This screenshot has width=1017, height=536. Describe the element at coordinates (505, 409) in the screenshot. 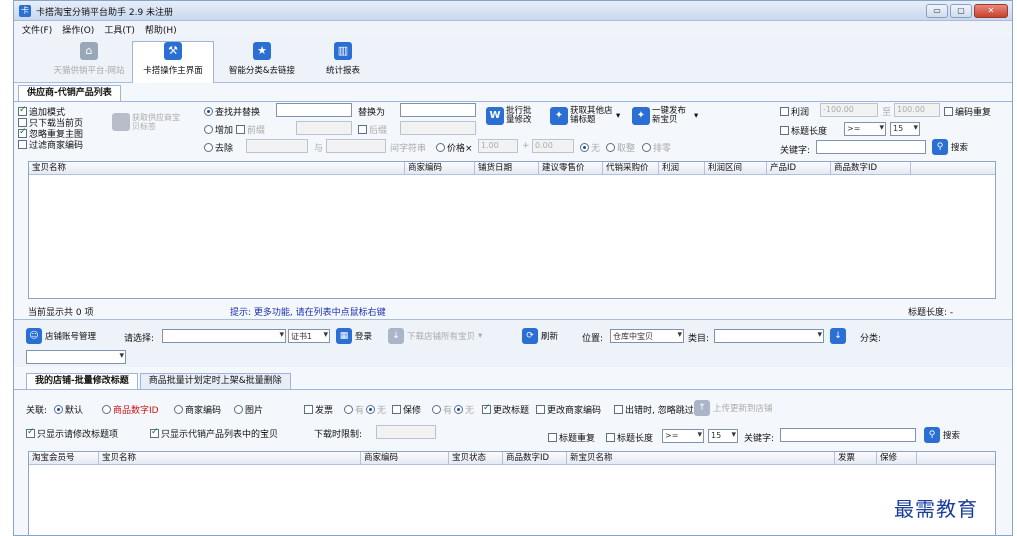

I see `change-title-option: 更改标题` at that location.